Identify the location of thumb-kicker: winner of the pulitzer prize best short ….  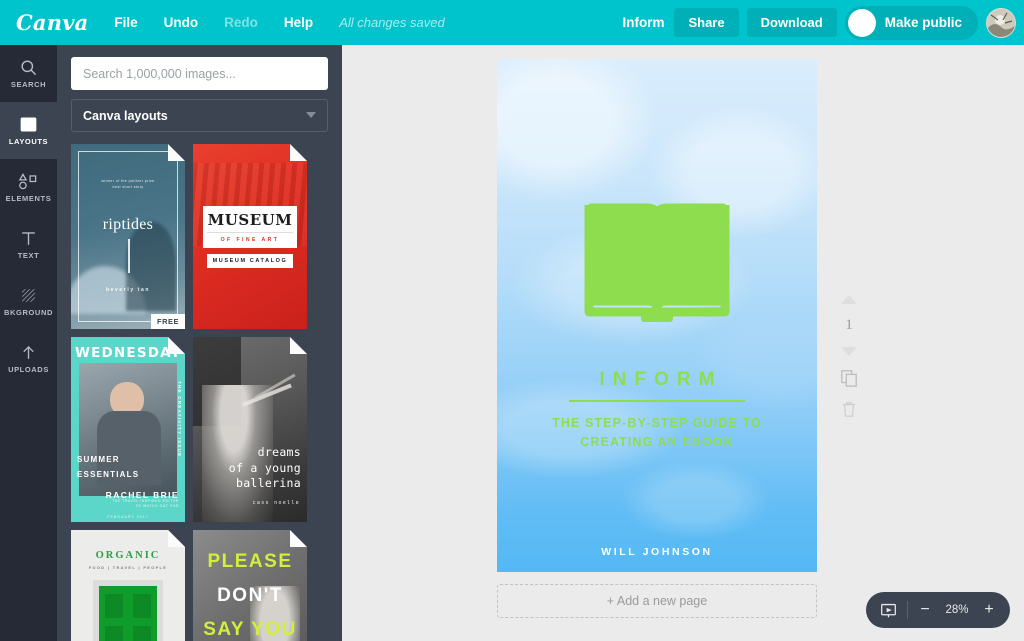
(128, 184).